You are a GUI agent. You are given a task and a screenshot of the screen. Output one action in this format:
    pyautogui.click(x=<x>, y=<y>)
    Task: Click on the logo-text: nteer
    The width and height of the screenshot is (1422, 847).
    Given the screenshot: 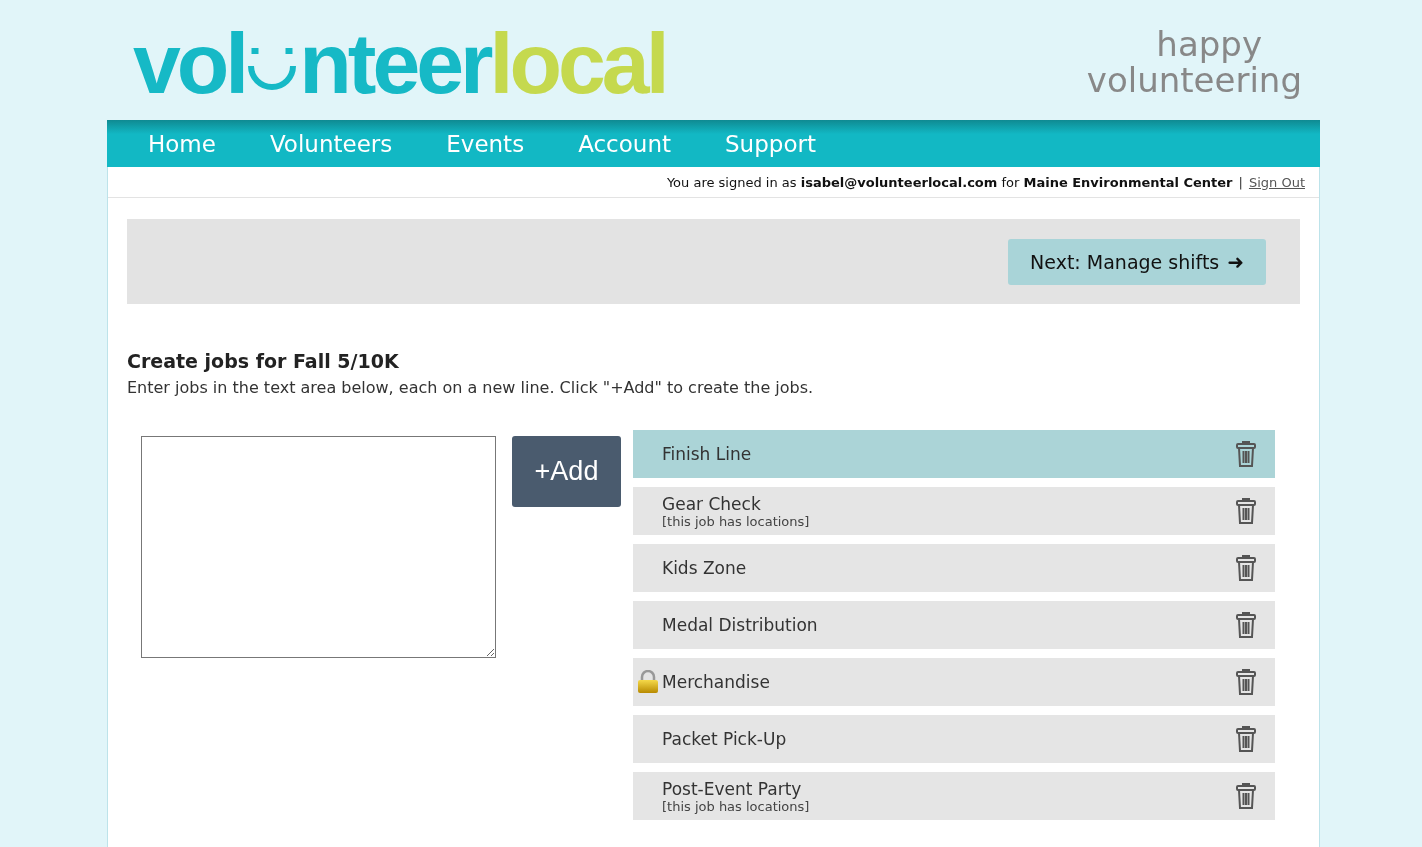 What is the action you would take?
    pyautogui.click(x=394, y=63)
    